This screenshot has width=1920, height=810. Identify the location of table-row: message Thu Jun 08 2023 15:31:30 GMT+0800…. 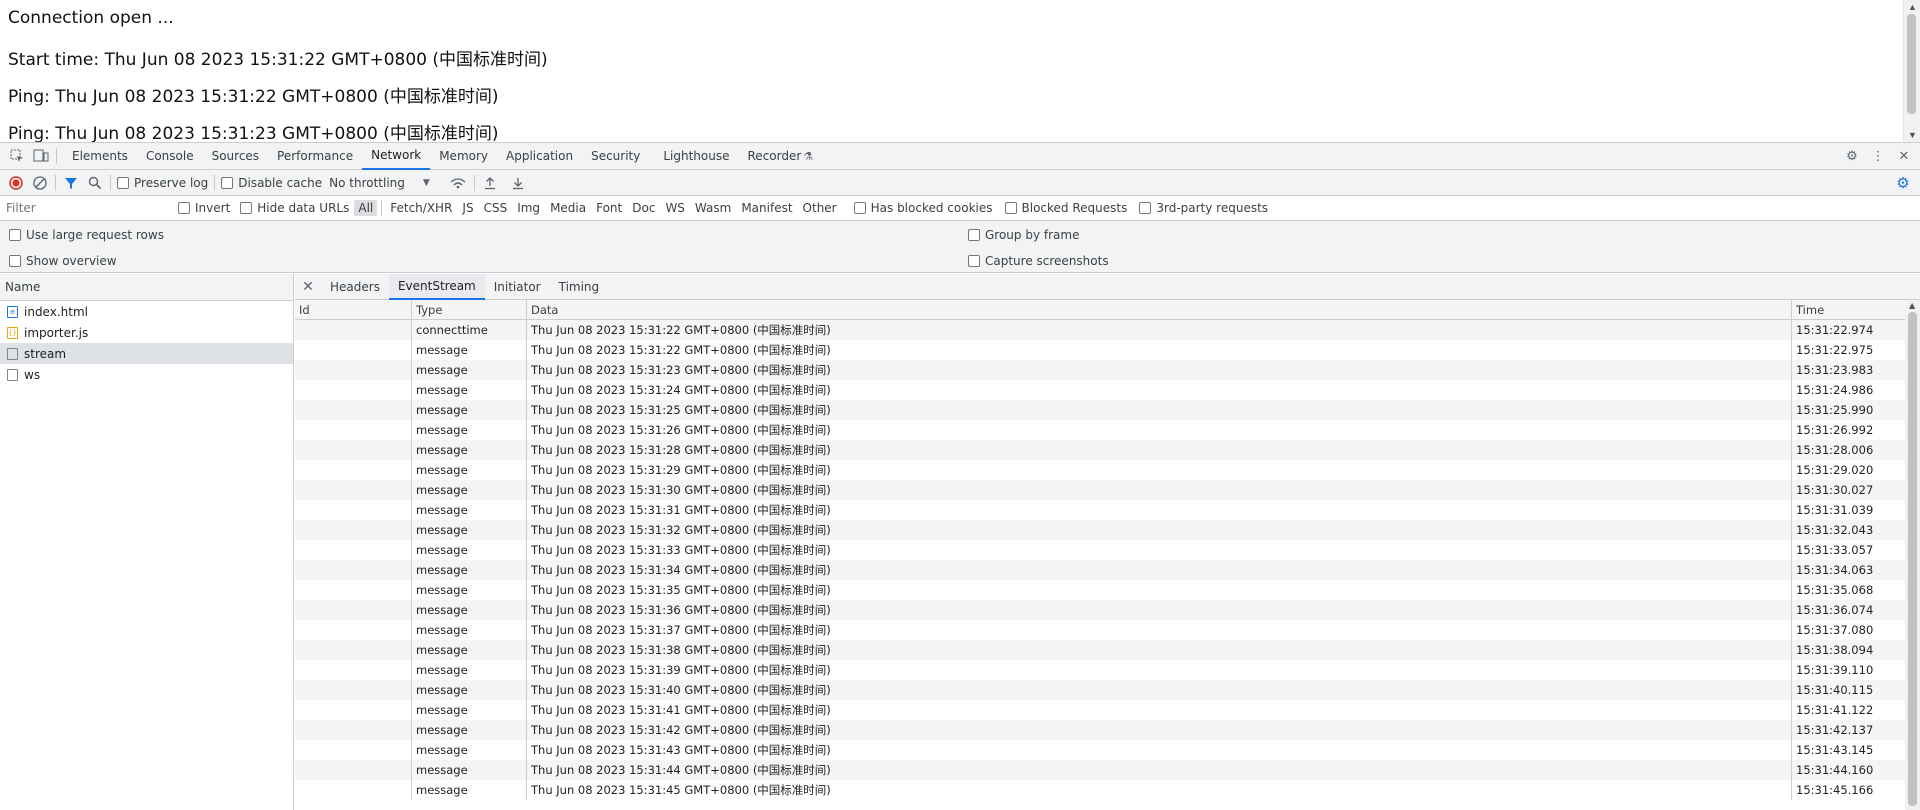
(1100, 490).